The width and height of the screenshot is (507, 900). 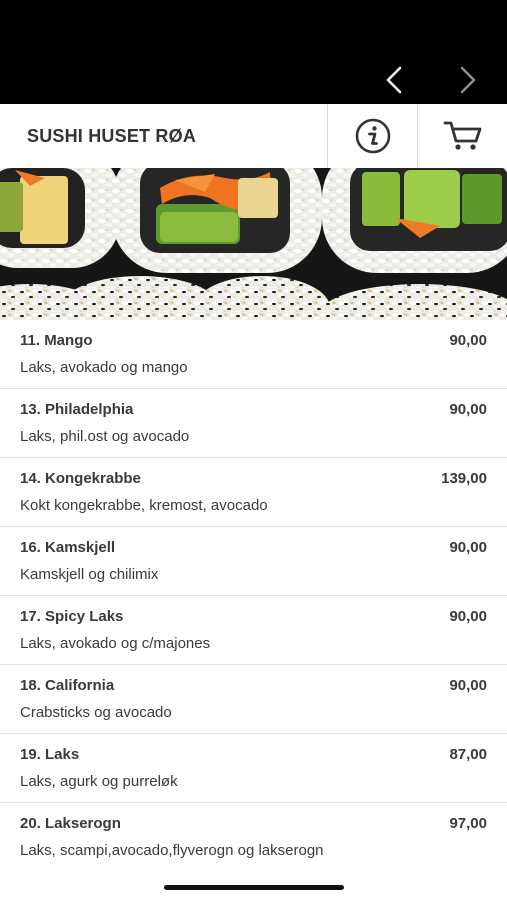 What do you see at coordinates (56, 340) in the screenshot?
I see `item-name: 11. Mango` at bounding box center [56, 340].